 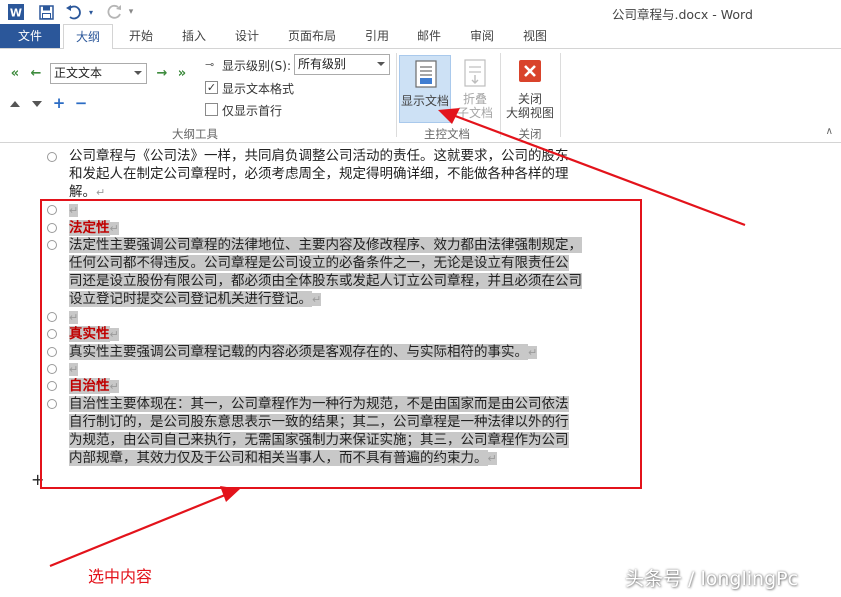 What do you see at coordinates (120, 576) in the screenshot?
I see `annotation-label: 选中内容` at bounding box center [120, 576].